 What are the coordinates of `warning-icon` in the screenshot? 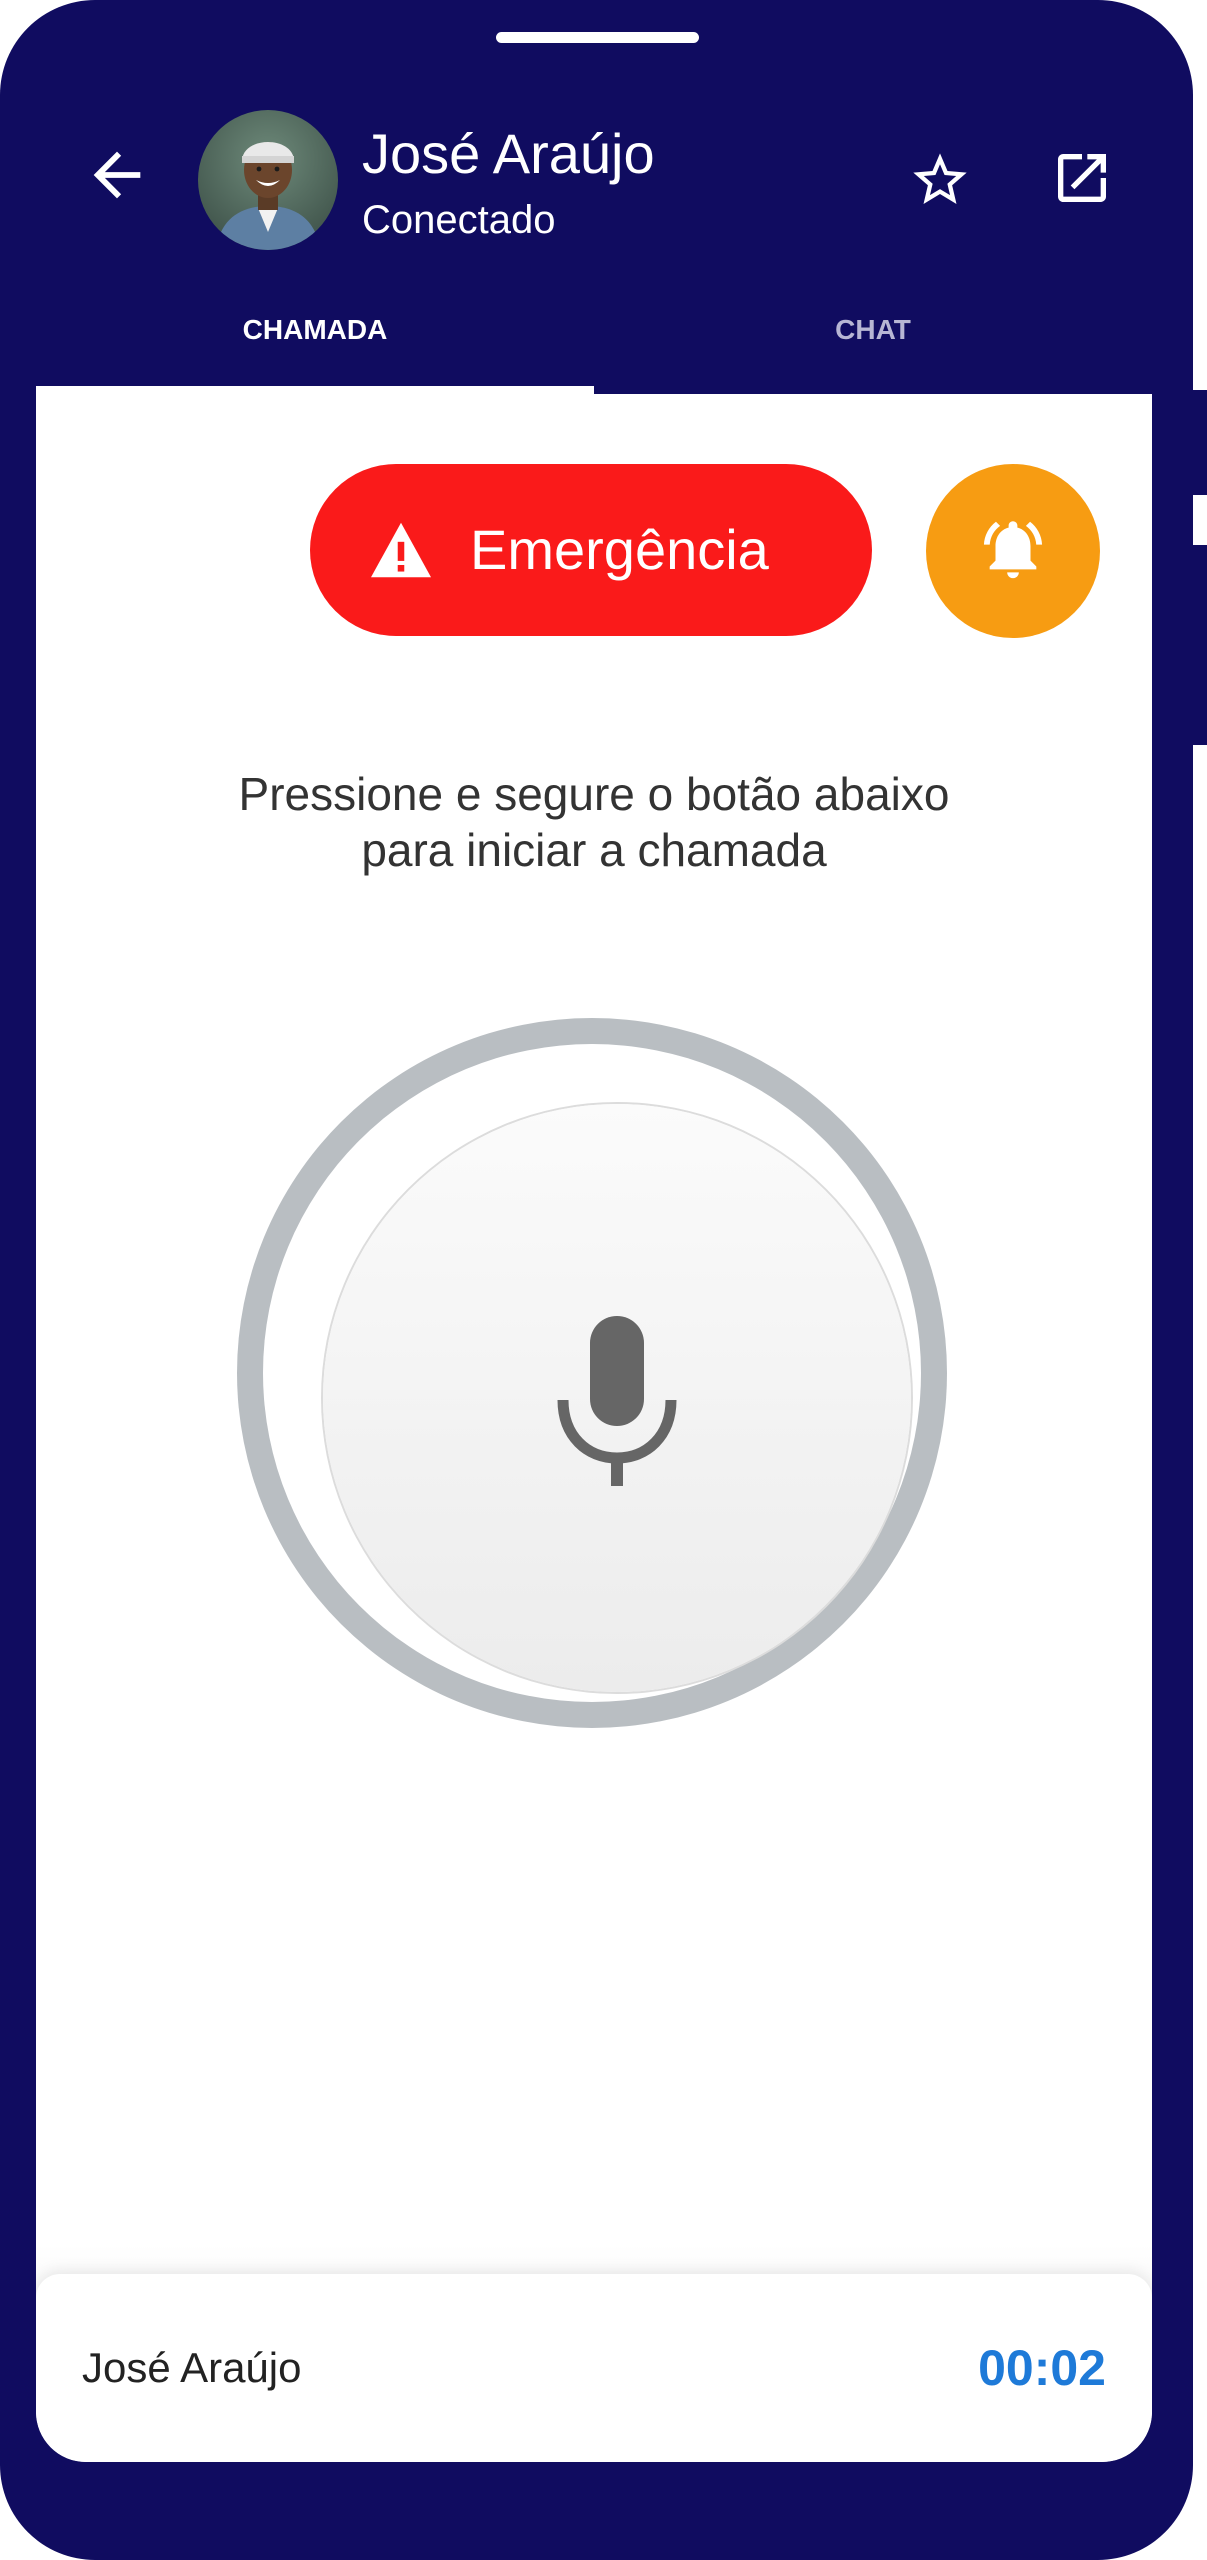 It's located at (401, 550).